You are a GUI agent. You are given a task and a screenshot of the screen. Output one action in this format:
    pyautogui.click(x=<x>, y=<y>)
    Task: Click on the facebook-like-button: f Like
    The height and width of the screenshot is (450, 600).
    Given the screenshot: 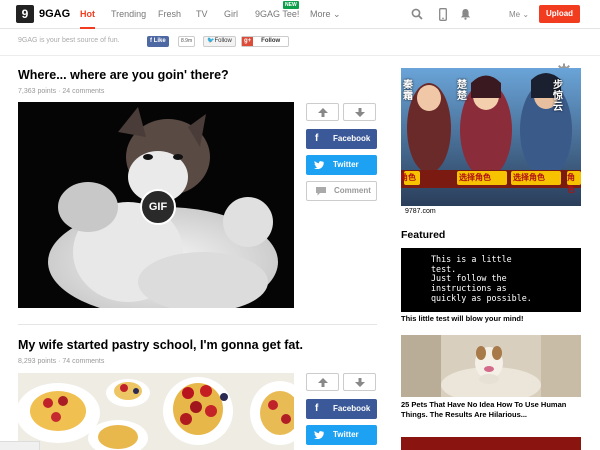 What is the action you would take?
    pyautogui.click(x=158, y=41)
    